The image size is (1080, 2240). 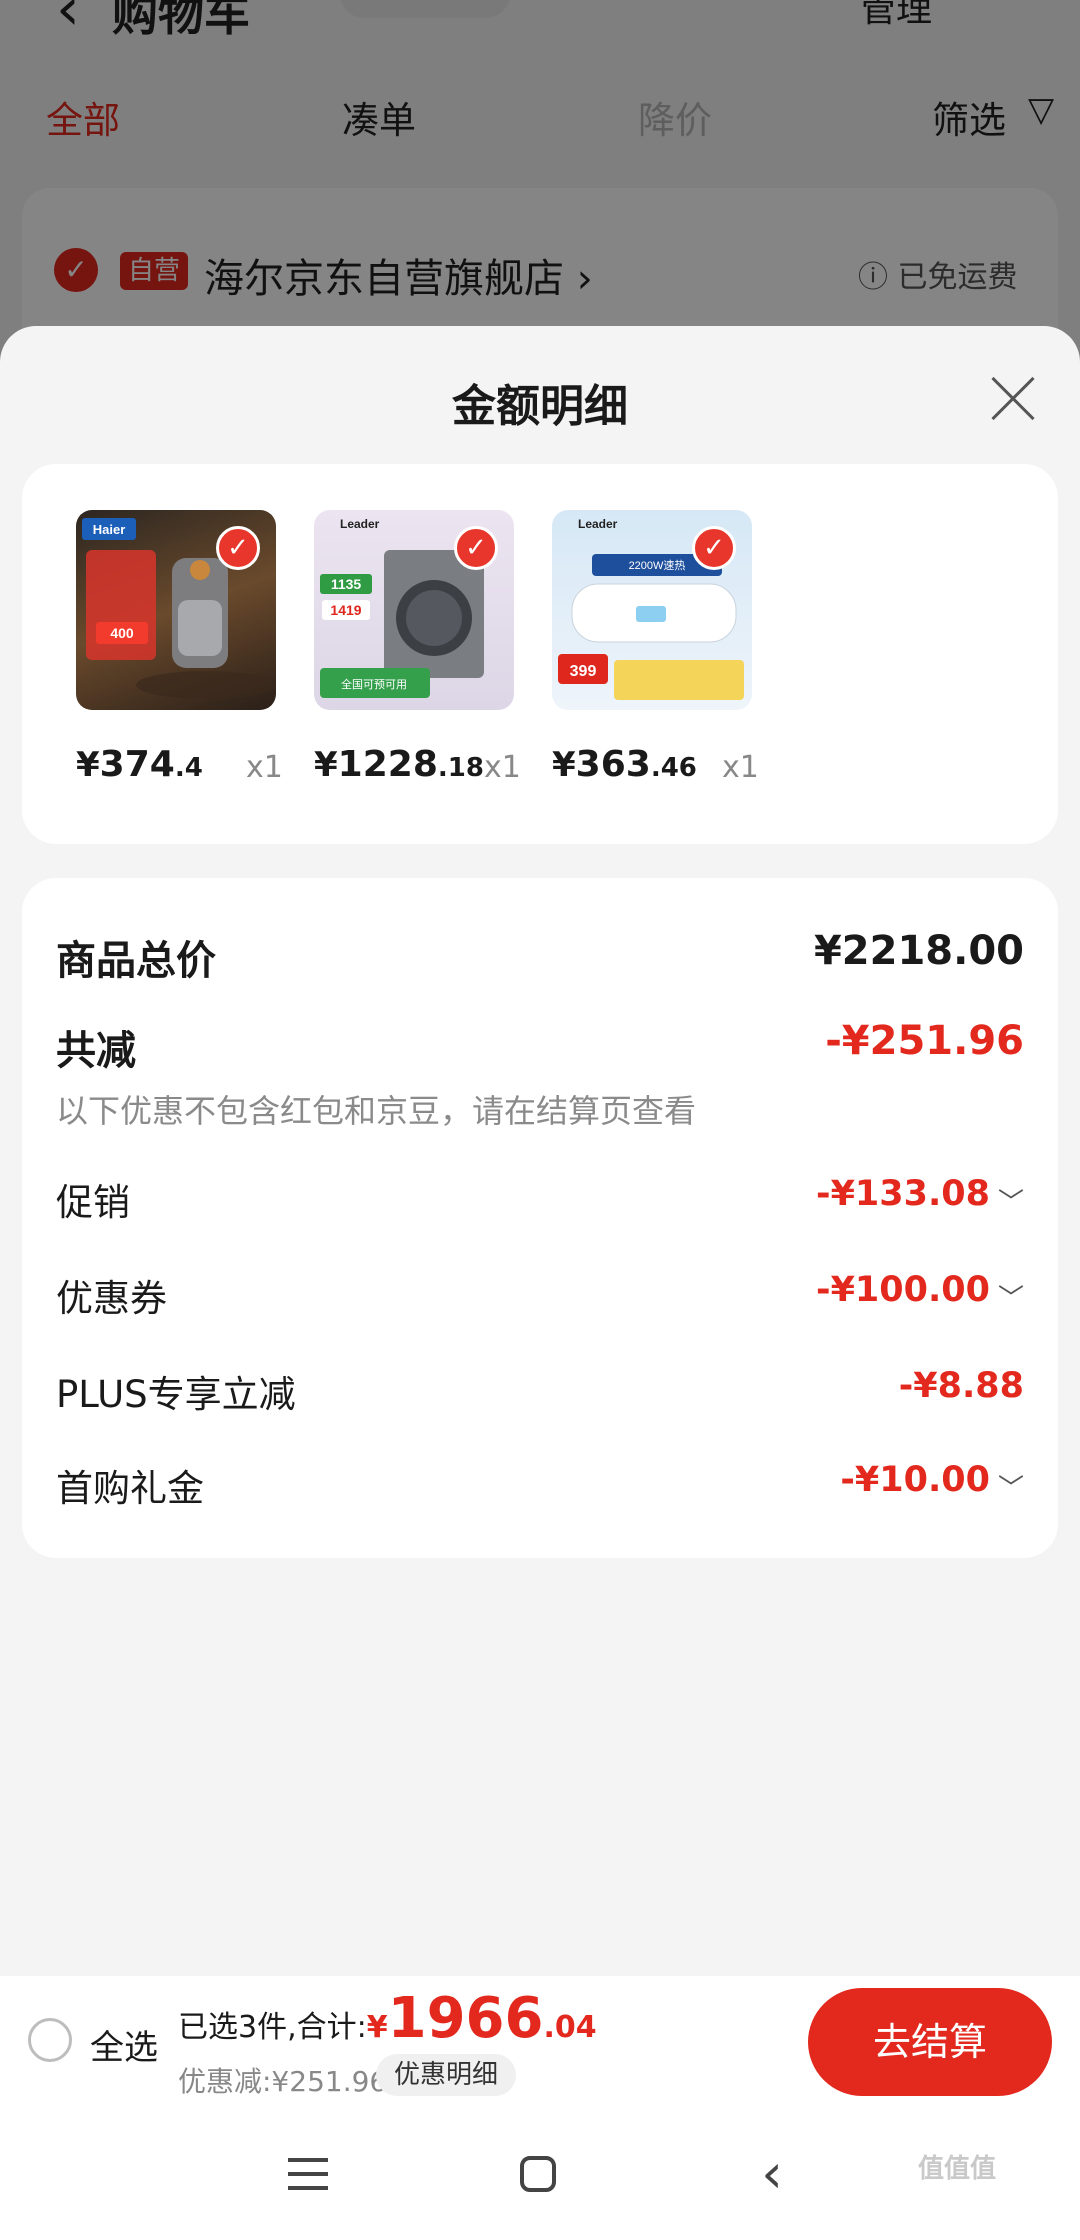 What do you see at coordinates (176, 1394) in the screenshot?
I see `plus-discount-label: PLUS专享立减` at bounding box center [176, 1394].